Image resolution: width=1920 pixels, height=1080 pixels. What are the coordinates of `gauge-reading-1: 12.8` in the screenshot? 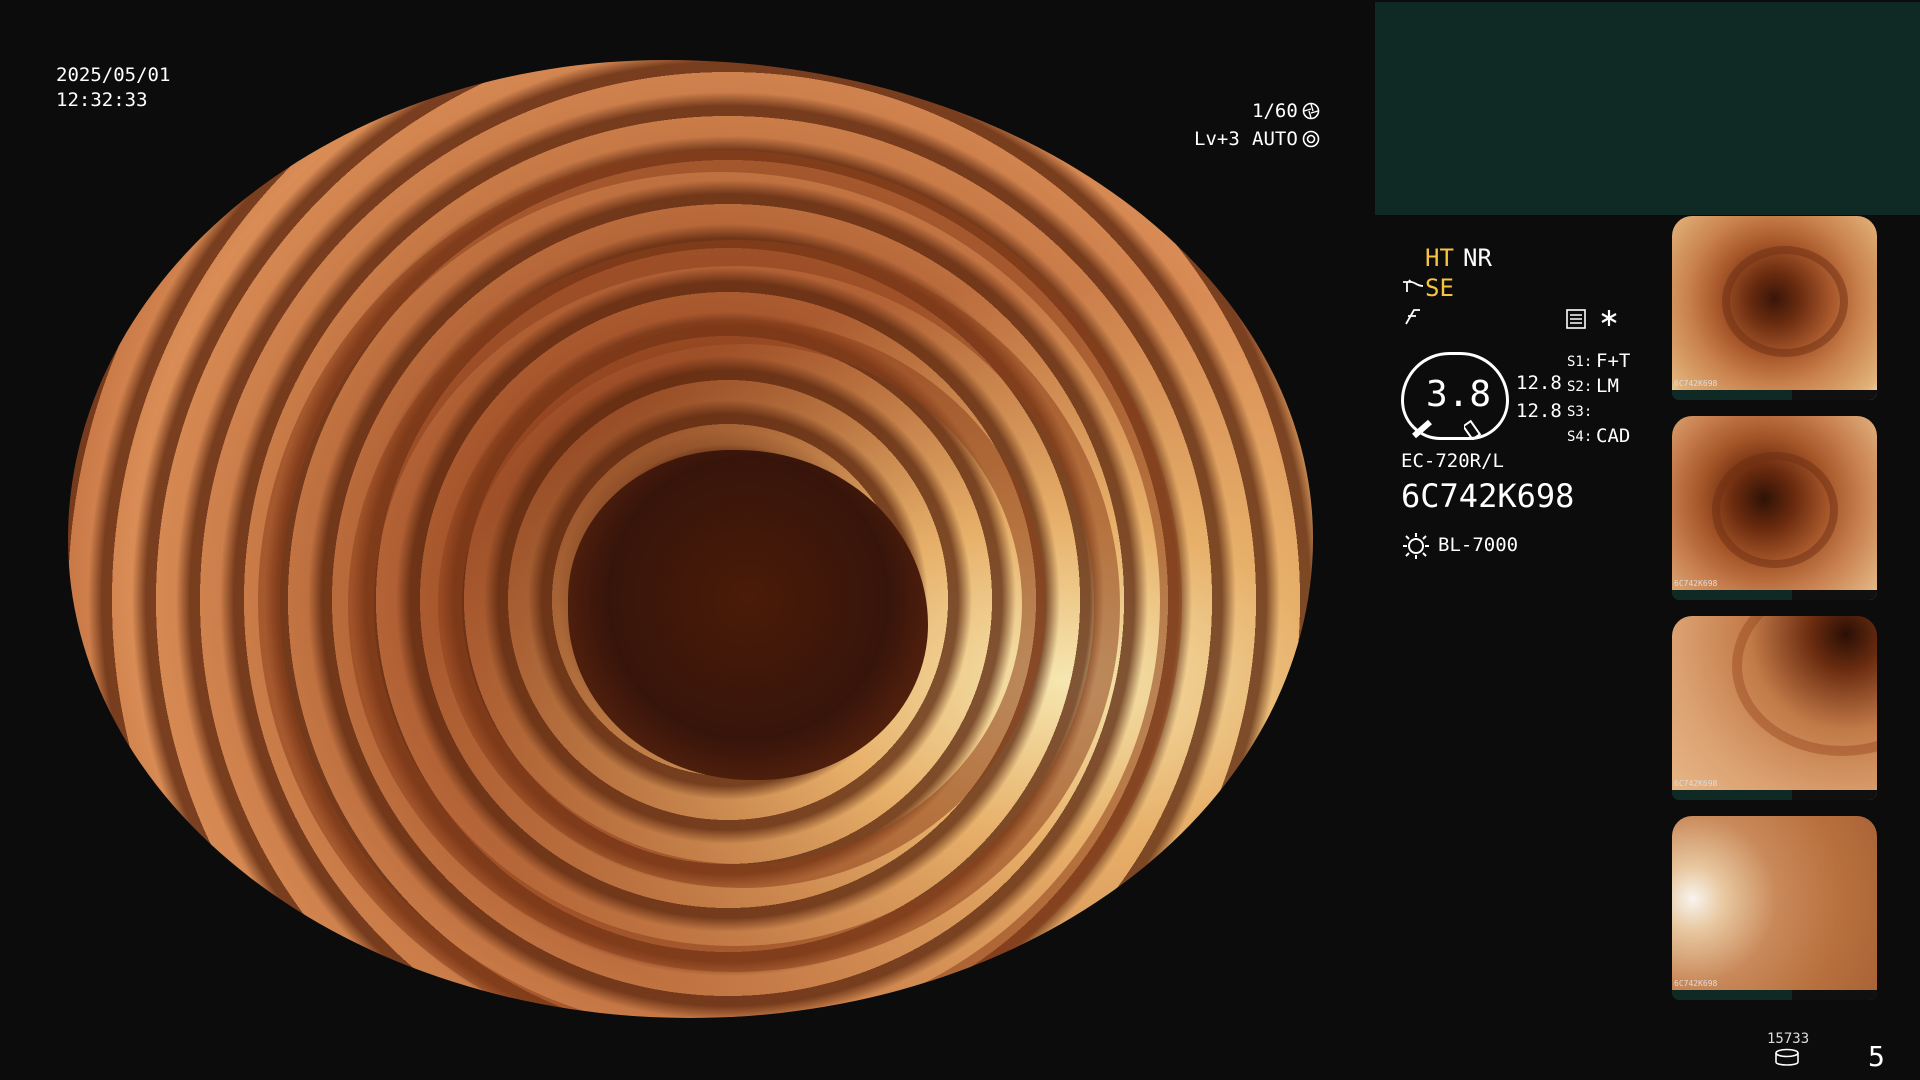 It's located at (1539, 383).